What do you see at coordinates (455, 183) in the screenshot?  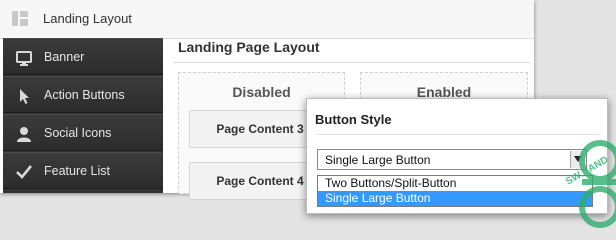 I see `option-two-buttons-split: Two Buttons/Split-Button` at bounding box center [455, 183].